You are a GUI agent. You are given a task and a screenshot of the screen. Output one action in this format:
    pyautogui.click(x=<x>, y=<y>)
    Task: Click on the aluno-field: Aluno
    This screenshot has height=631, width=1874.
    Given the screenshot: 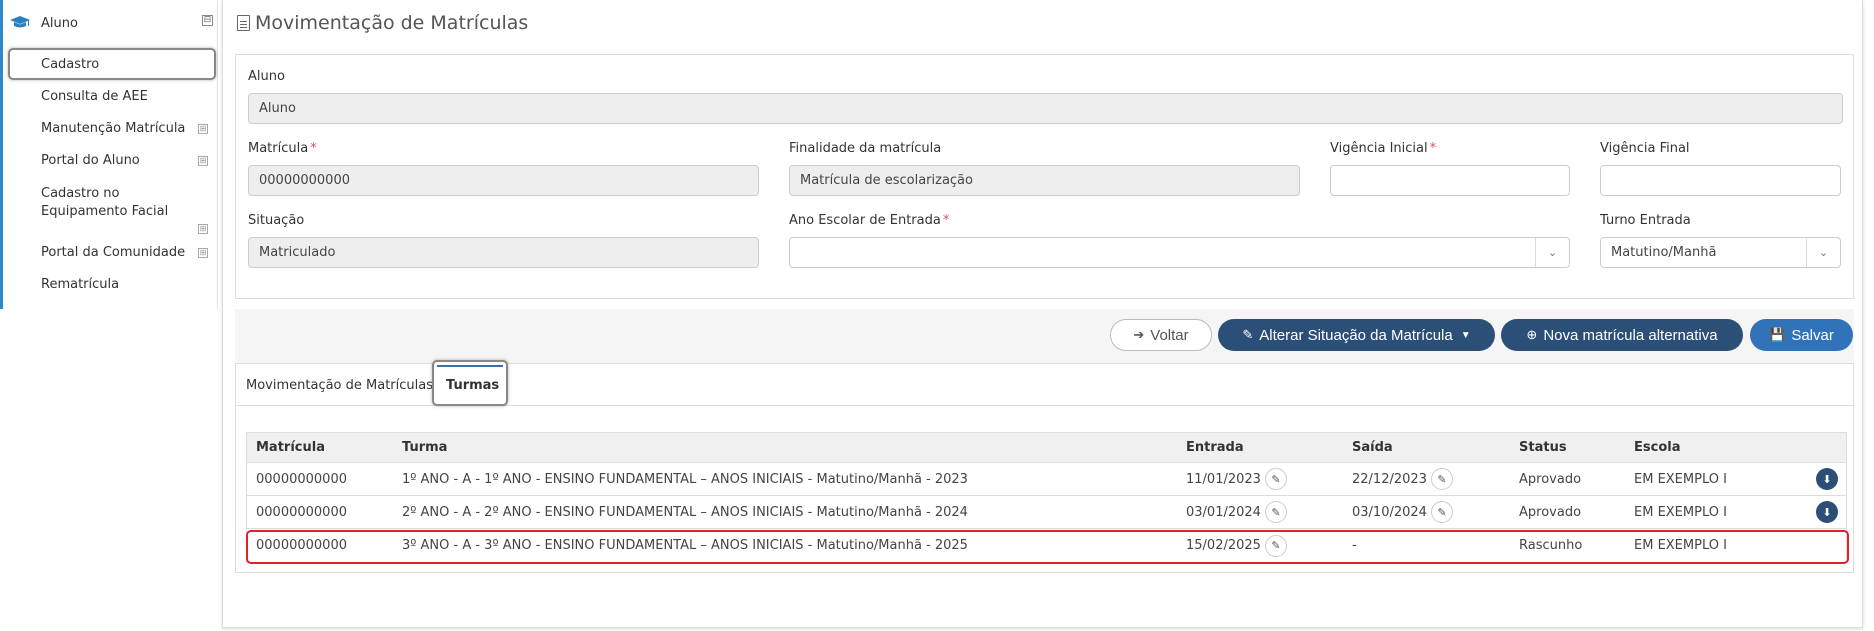 What is the action you would take?
    pyautogui.click(x=1045, y=108)
    